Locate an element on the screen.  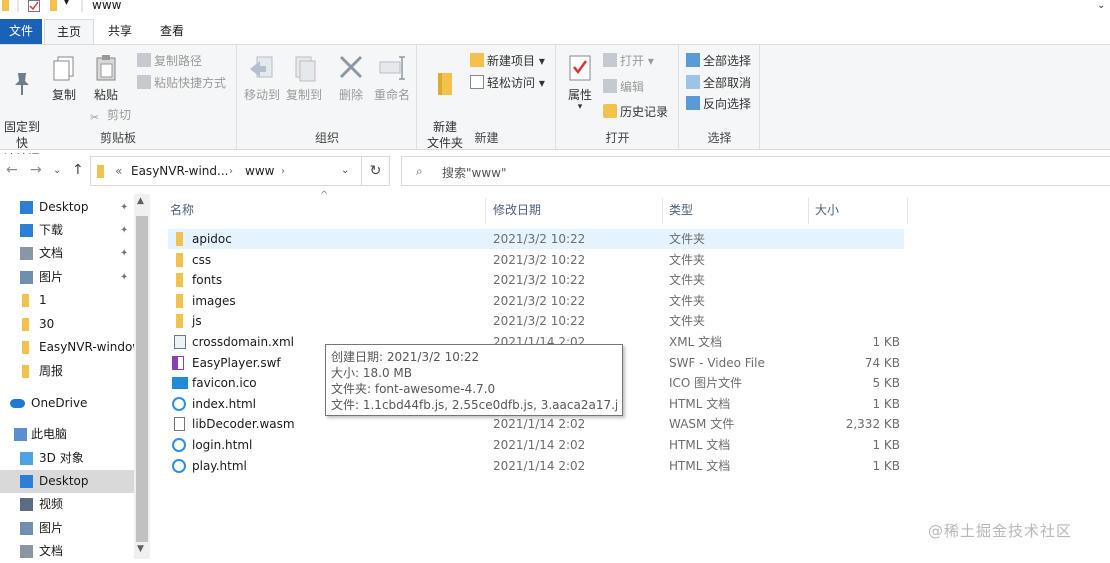
tab-file: 文件 is located at coordinates (21, 31).